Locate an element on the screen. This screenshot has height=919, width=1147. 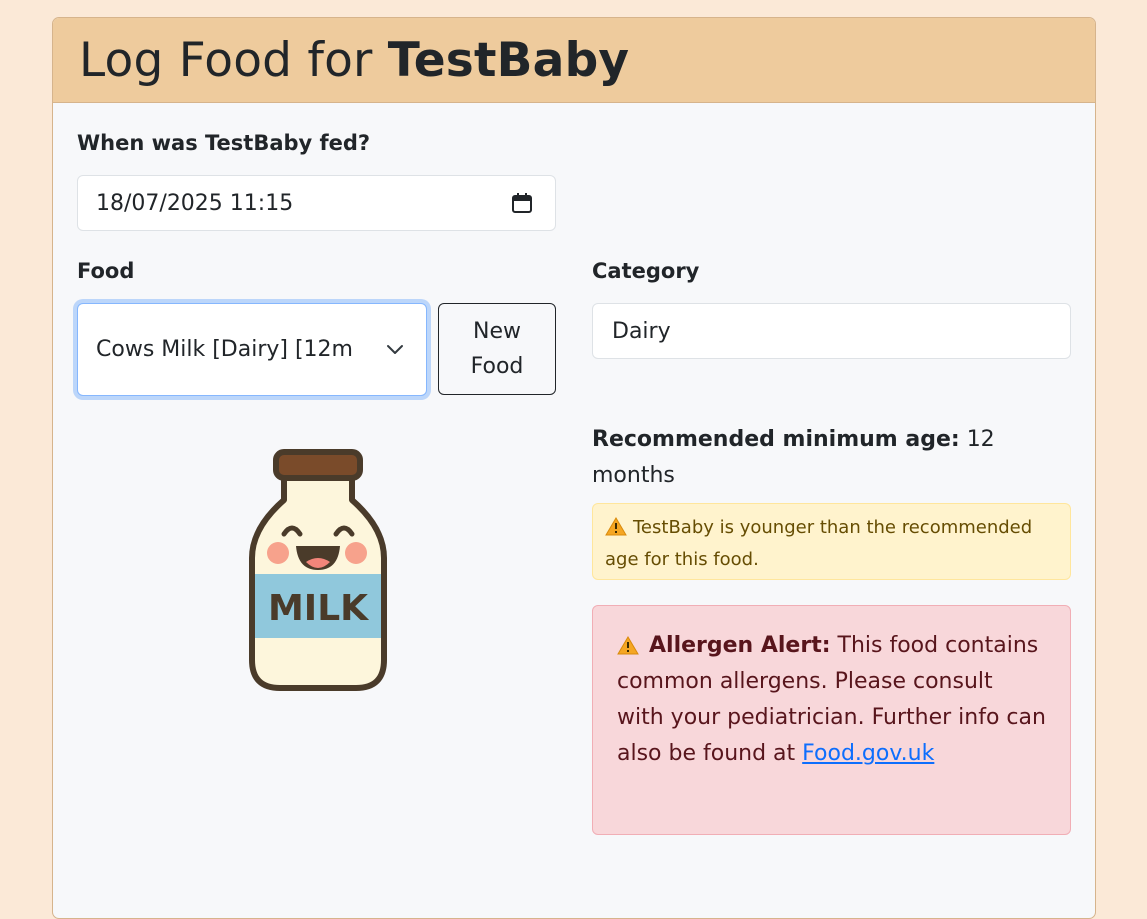
fed-time-input: 18/07/2025 11:15 is located at coordinates (316, 203).